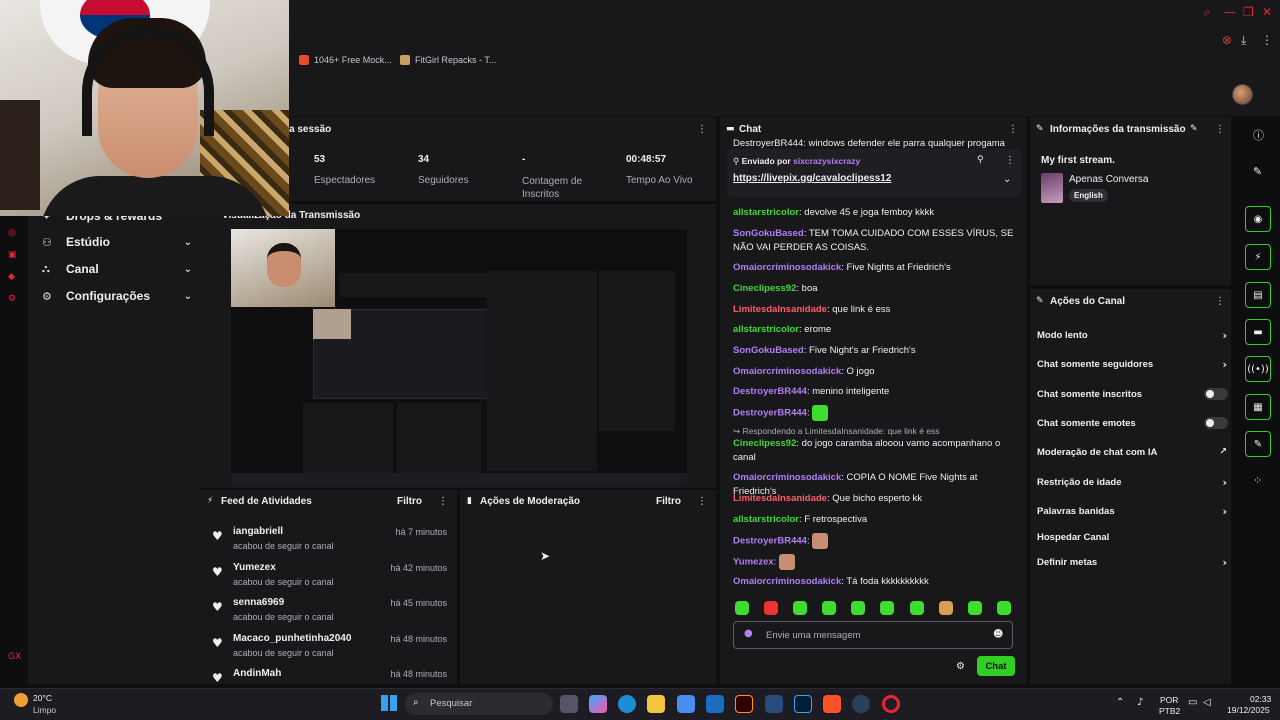  I want to click on broadcast-icon: ((•)), so click(1258, 369).